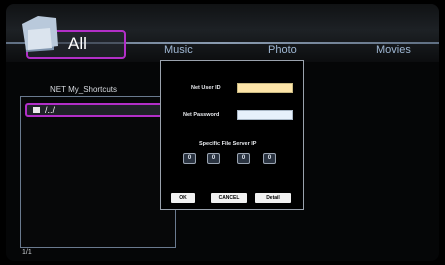 The height and width of the screenshot is (265, 445). I want to click on list-item: /../, so click(94, 110).